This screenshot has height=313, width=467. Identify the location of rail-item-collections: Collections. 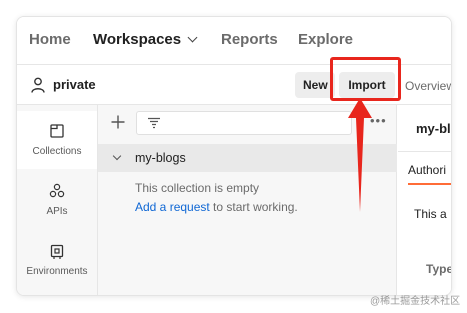
(57, 140).